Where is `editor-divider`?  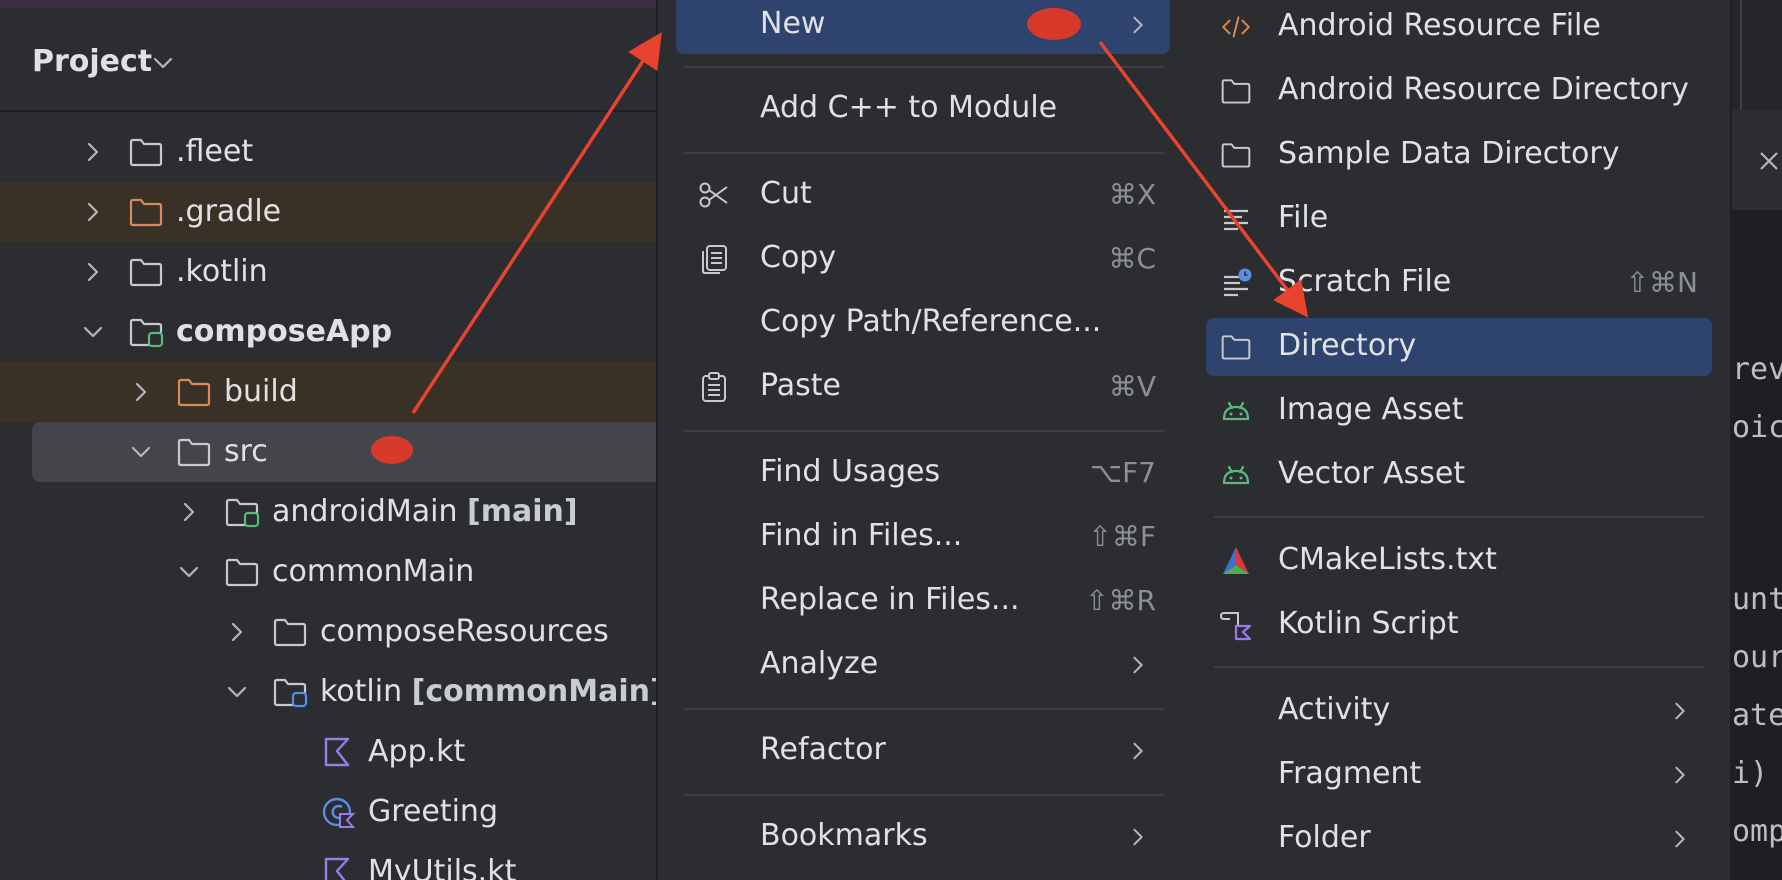 editor-divider is located at coordinates (1741, 55).